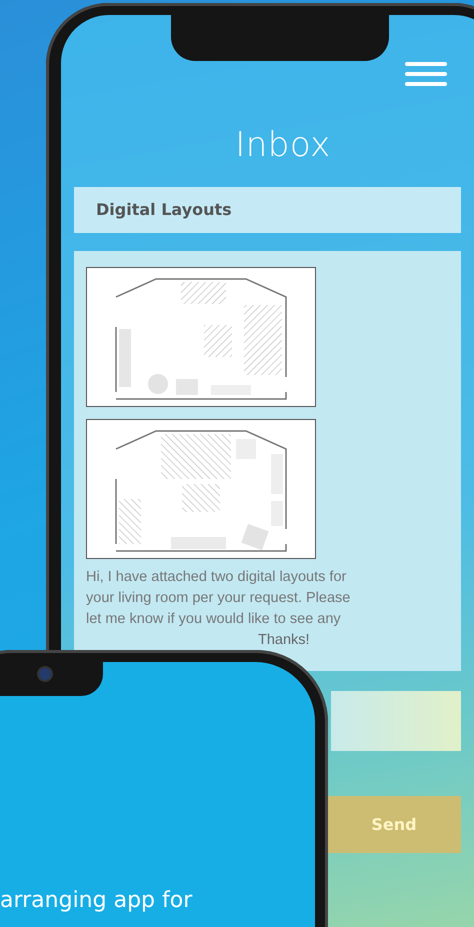 Image resolution: width=474 pixels, height=927 pixels. What do you see at coordinates (283, 145) in the screenshot?
I see `screen-title: Inbox` at bounding box center [283, 145].